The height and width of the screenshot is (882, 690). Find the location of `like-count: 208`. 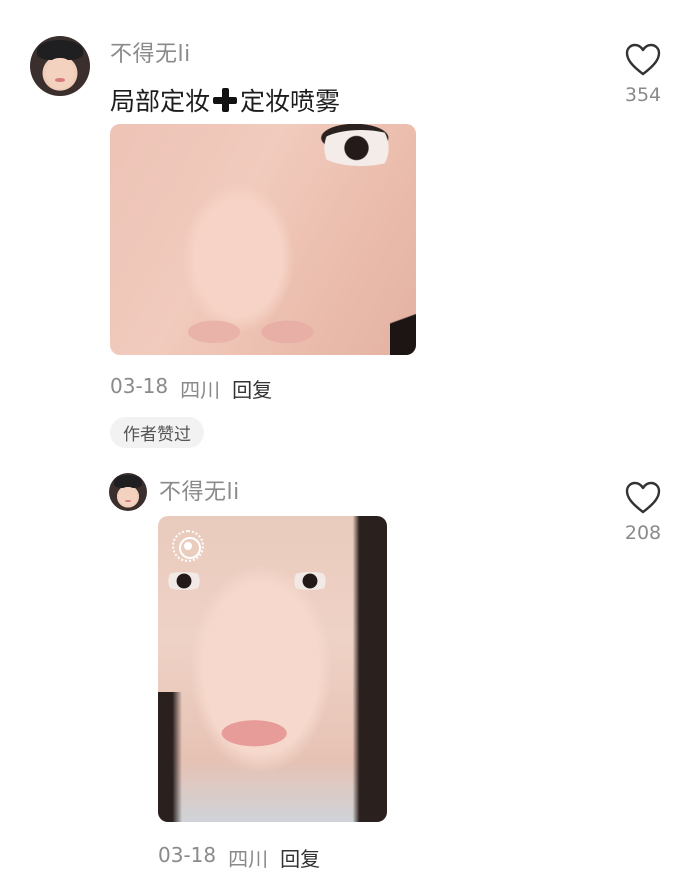

like-count: 208 is located at coordinates (643, 533).